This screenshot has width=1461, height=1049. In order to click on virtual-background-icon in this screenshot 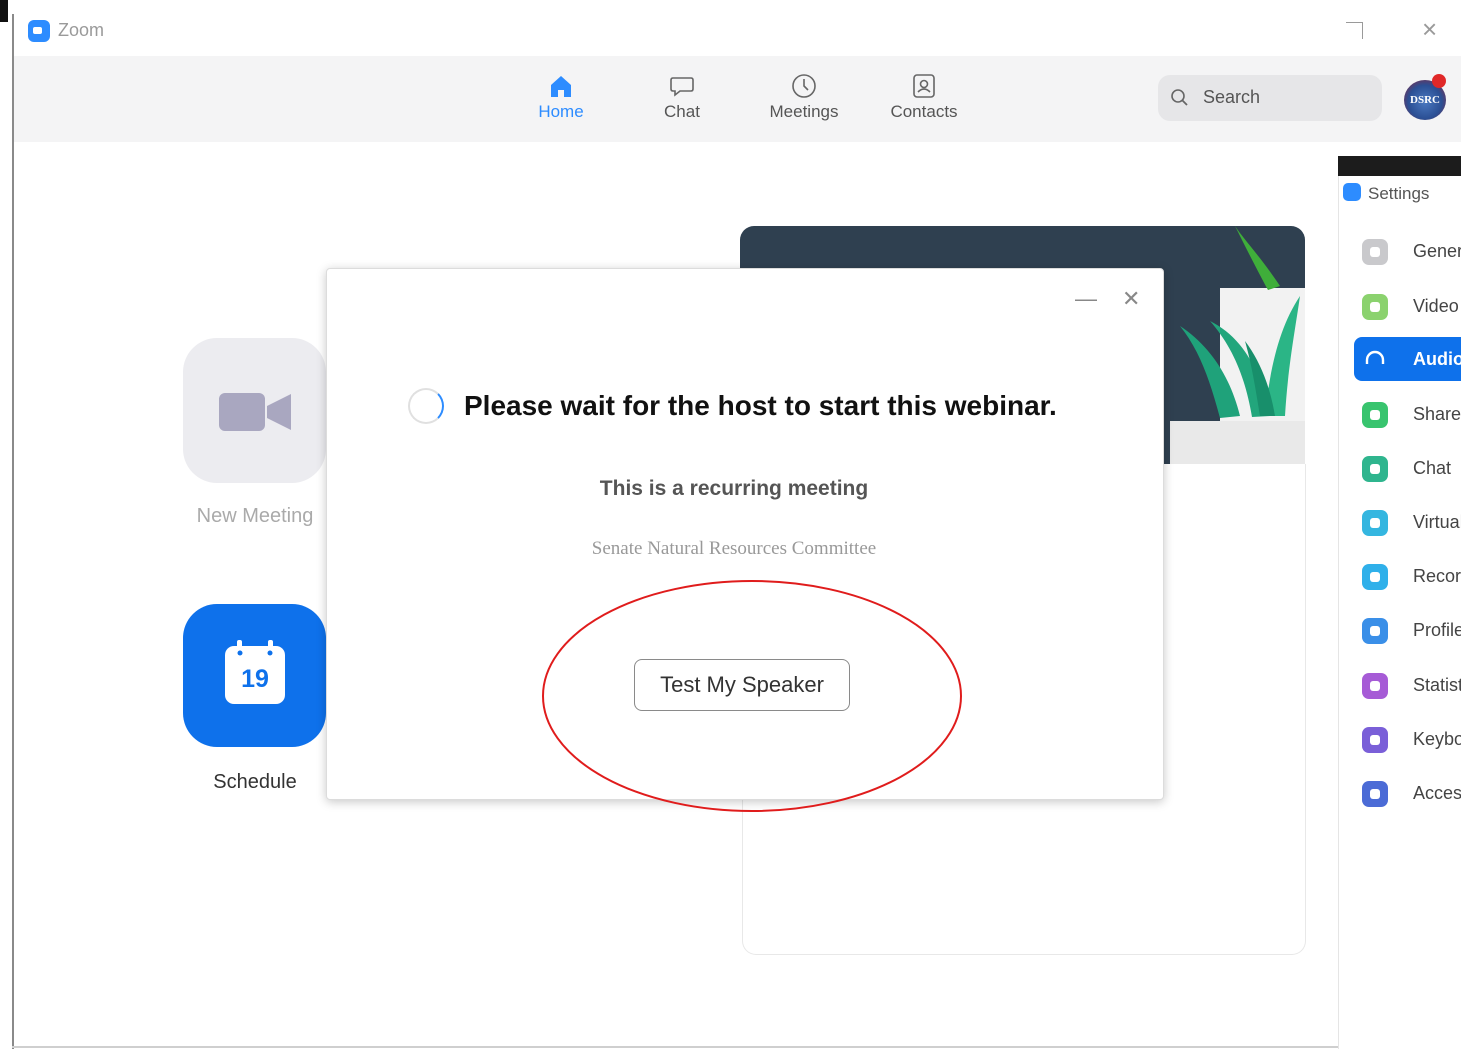, I will do `click(1375, 523)`.